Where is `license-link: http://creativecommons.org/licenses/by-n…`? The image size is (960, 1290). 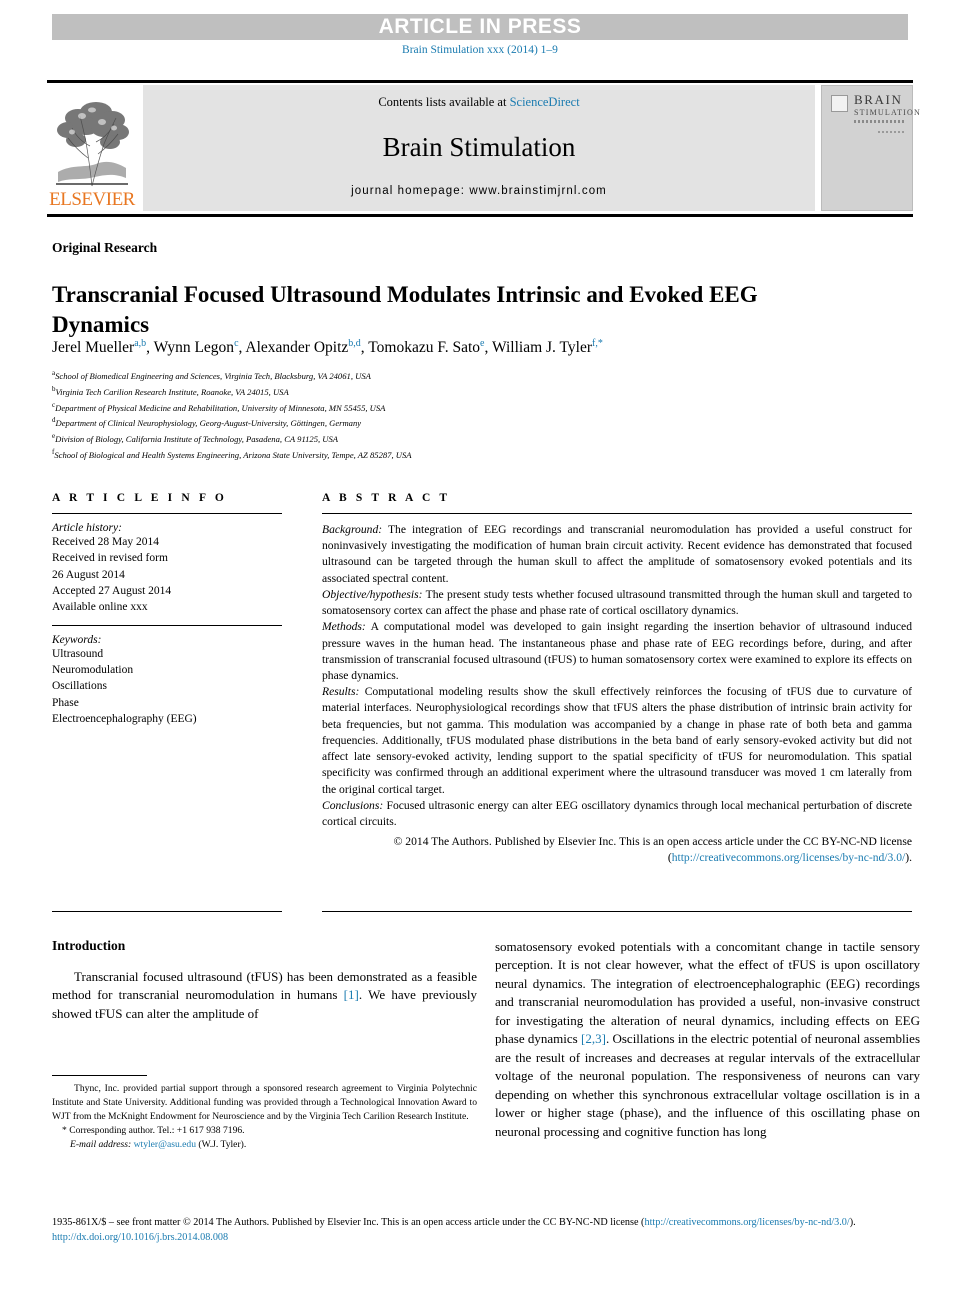
license-link: http://creativecommons.org/licenses/by-n… is located at coordinates (746, 1222).